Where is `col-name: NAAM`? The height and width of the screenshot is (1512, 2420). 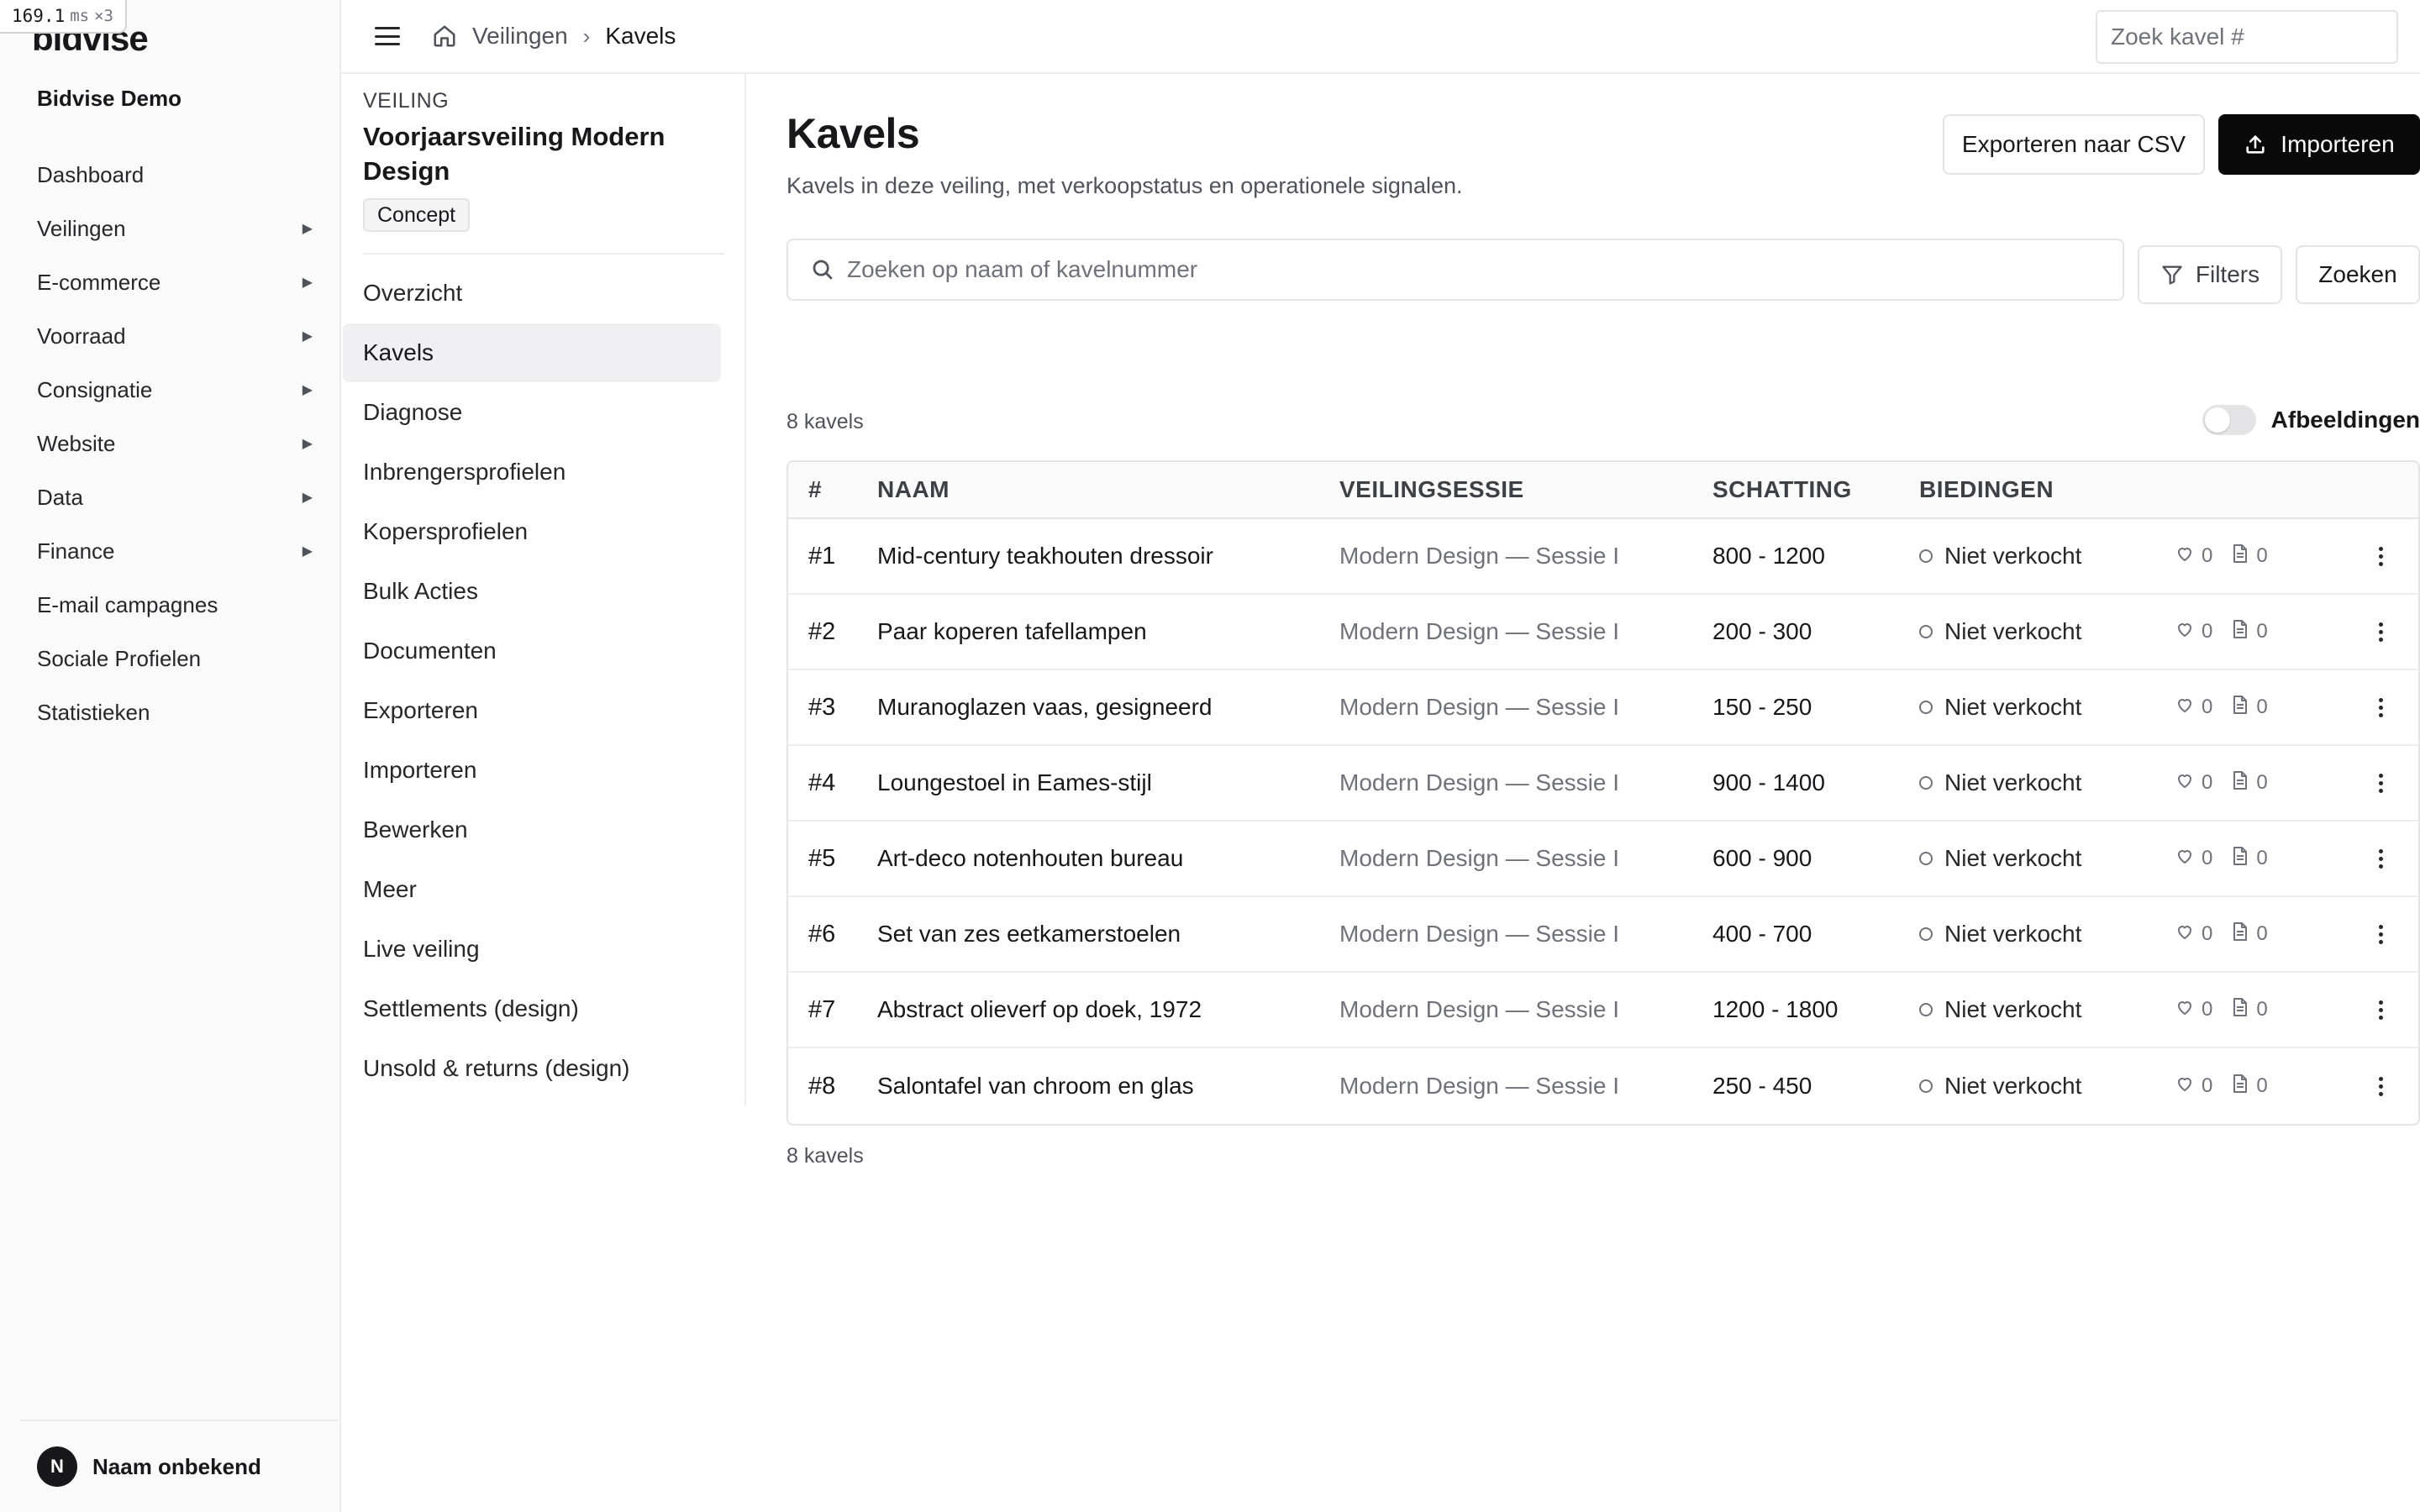 col-name: NAAM is located at coordinates (913, 489).